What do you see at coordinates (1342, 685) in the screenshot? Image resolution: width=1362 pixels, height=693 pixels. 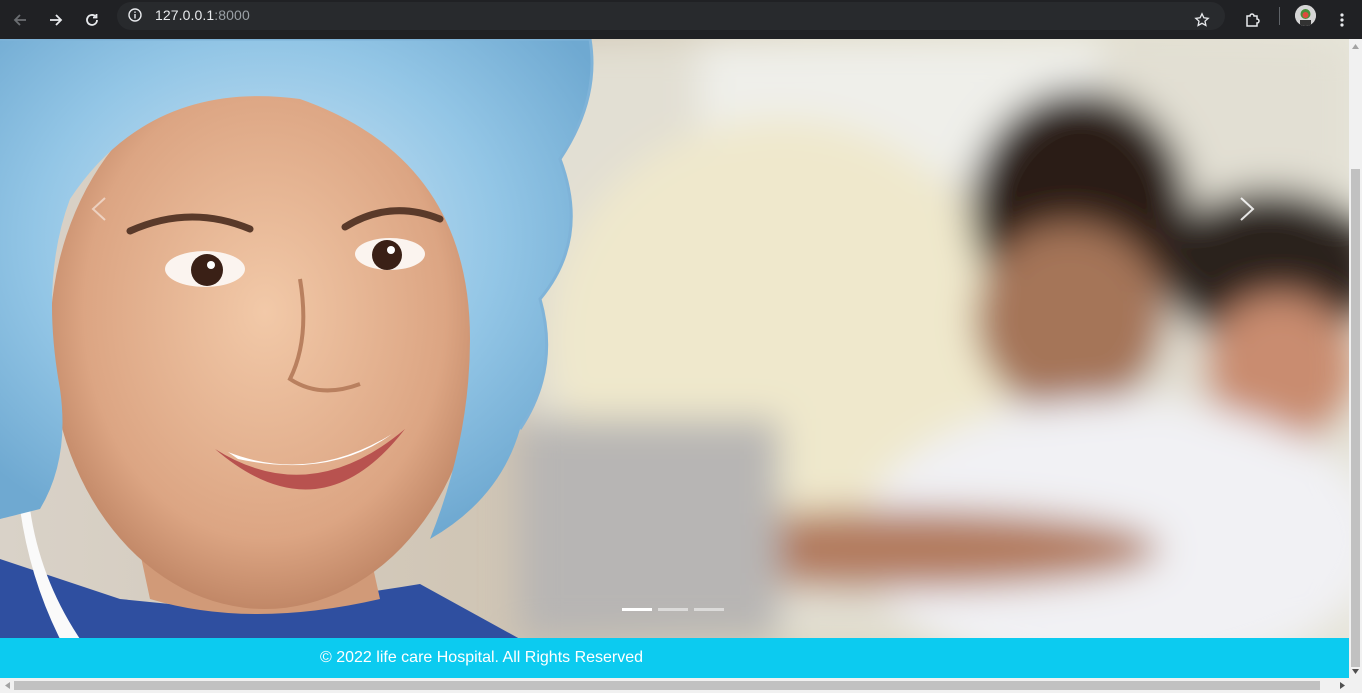 I see `scroll-right-arrow-icon` at bounding box center [1342, 685].